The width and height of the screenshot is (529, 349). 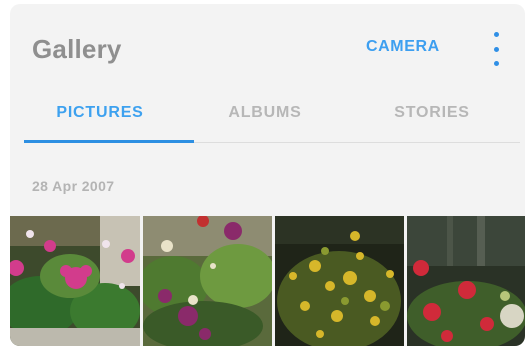 What do you see at coordinates (73, 186) in the screenshot?
I see `date-section-header: 28 Apr 2007` at bounding box center [73, 186].